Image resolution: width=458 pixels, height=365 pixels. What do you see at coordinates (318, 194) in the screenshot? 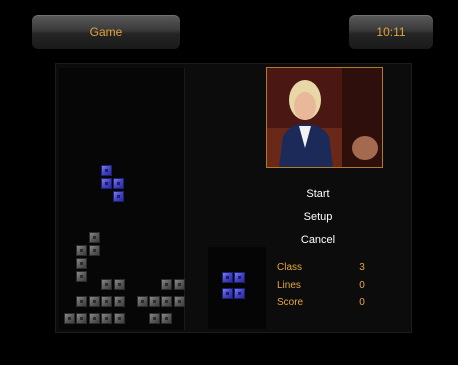
I see `start-button: Start` at bounding box center [318, 194].